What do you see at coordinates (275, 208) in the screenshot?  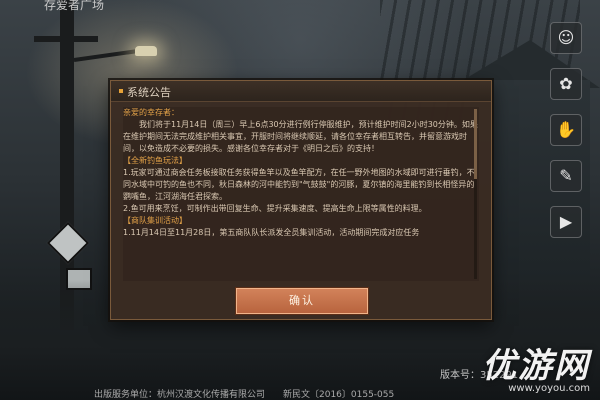 I see `fishing-item-2: 2.鱼可用来烹饪，可制作出带回复生命、提升采集速度、提高生命上限等属性的料理。` at bounding box center [275, 208].